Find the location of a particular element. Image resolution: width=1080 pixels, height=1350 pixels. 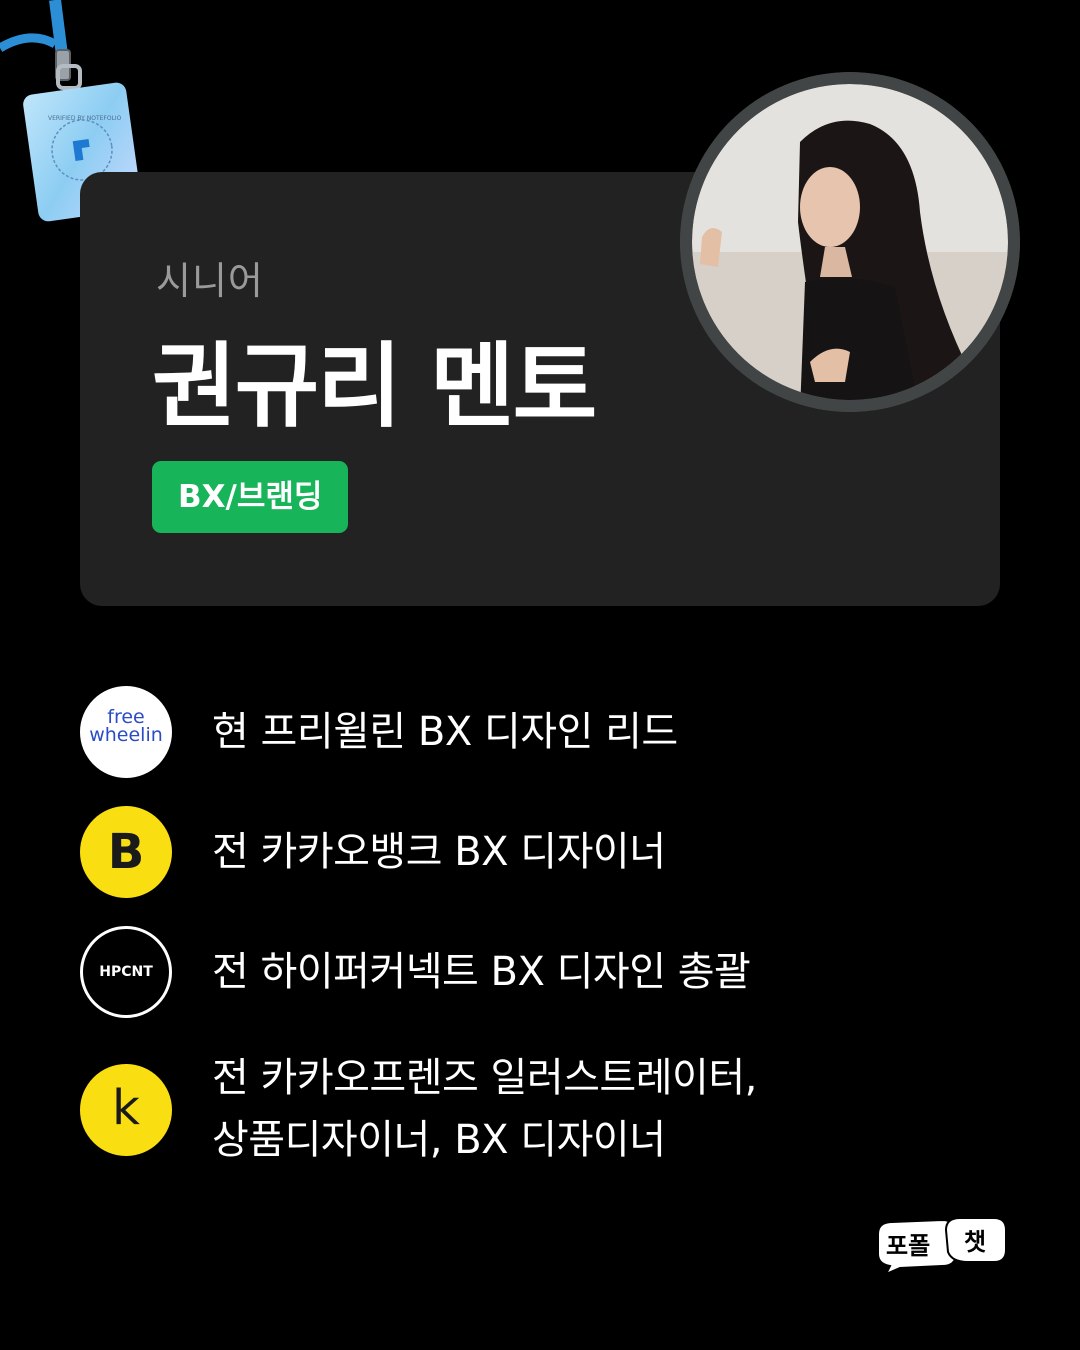

mentor-level: 시니어 is located at coordinates (210, 281).